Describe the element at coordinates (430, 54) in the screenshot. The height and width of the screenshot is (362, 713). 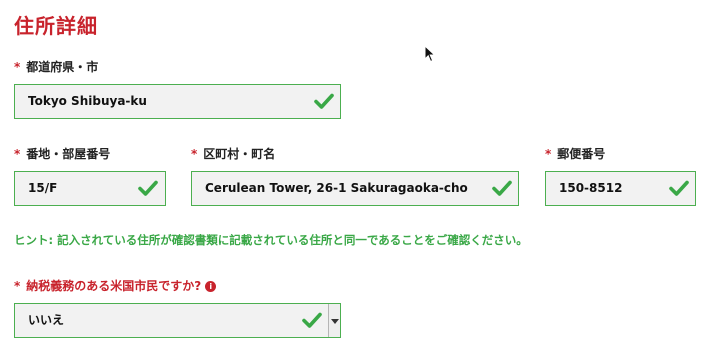
I see `mouse-cursor-icon` at that location.